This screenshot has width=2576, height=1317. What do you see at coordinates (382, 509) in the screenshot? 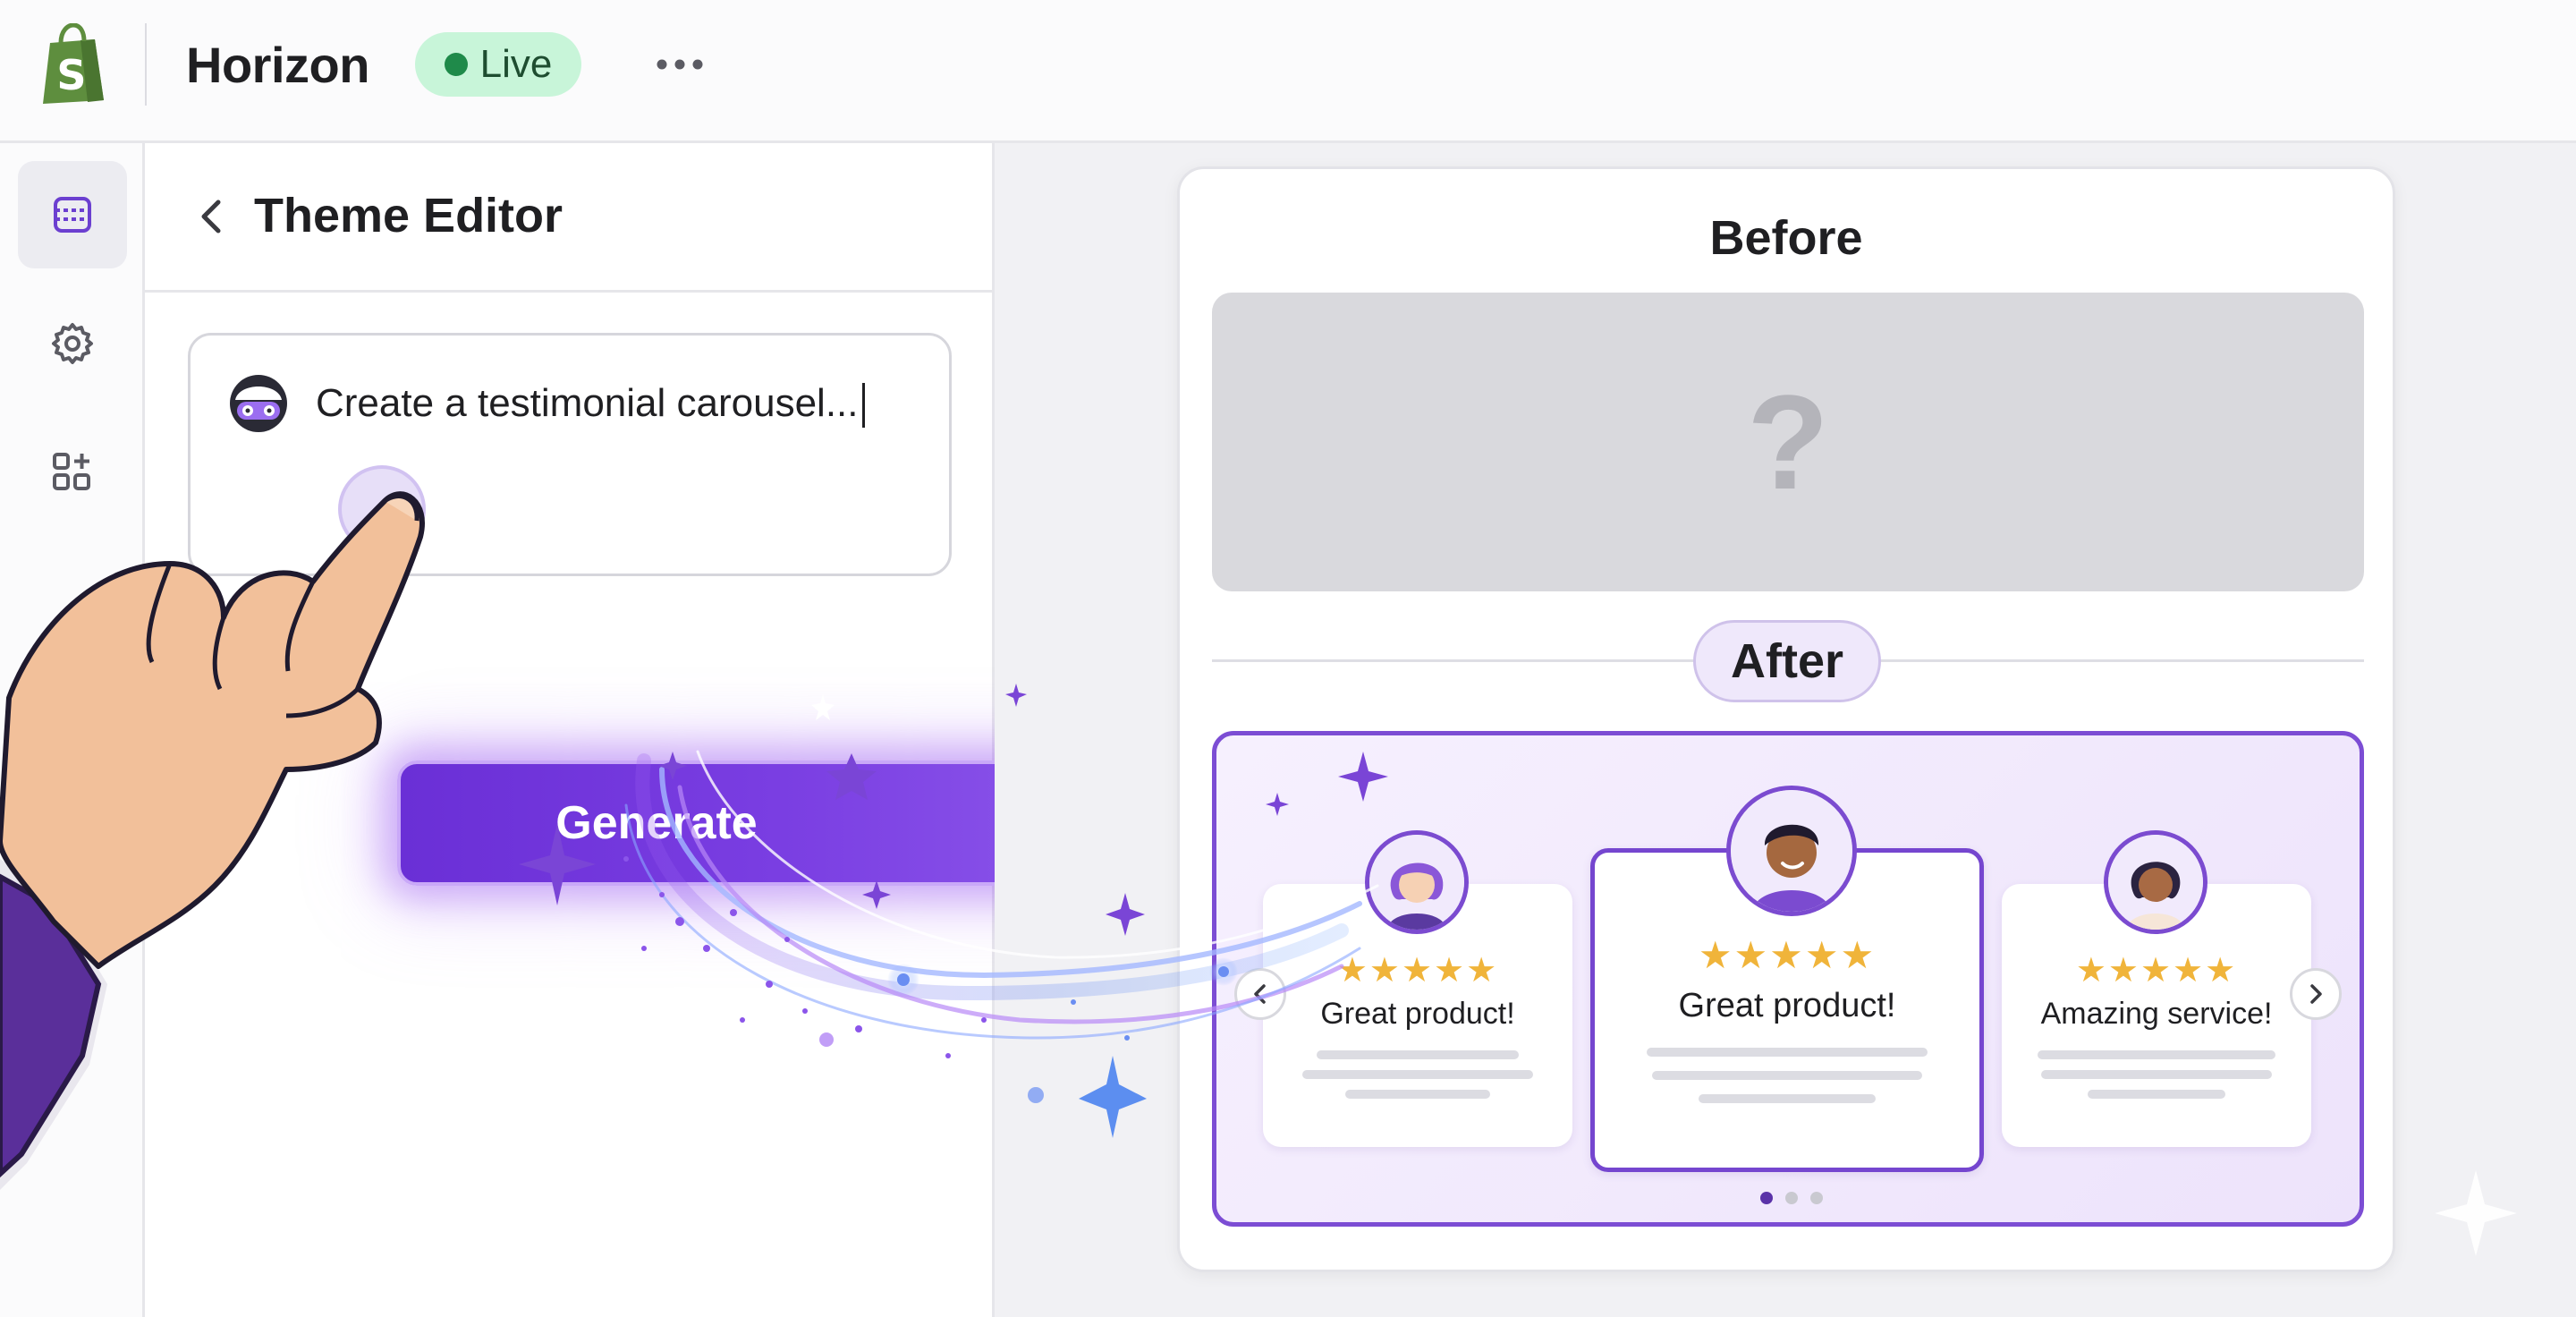
I see `tap-indicator` at bounding box center [382, 509].